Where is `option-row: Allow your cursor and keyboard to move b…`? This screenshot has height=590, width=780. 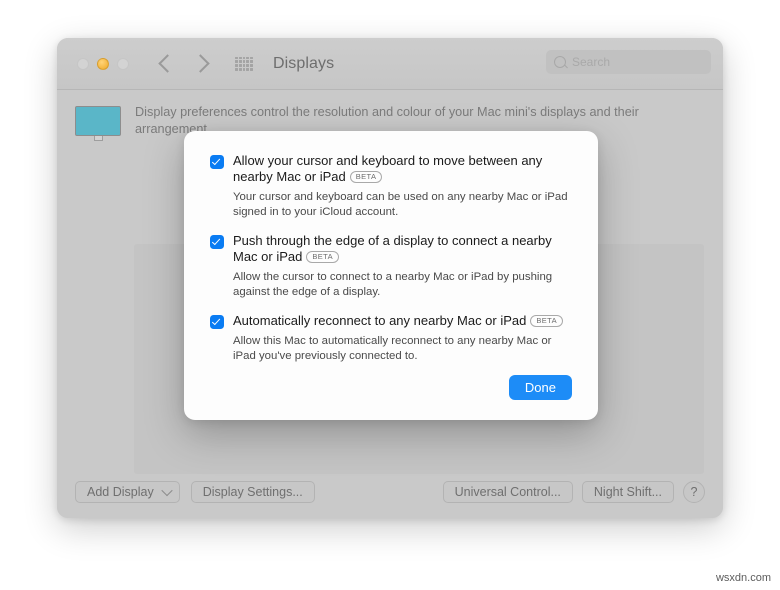 option-row: Allow your cursor and keyboard to move b… is located at coordinates (391, 186).